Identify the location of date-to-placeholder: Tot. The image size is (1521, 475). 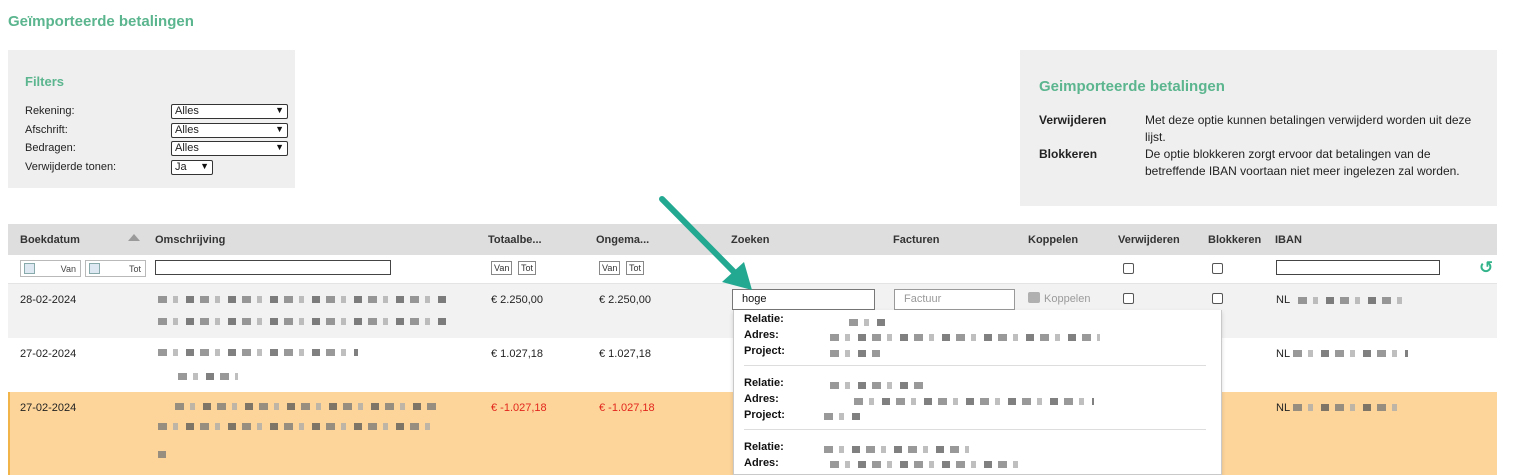
(134, 269).